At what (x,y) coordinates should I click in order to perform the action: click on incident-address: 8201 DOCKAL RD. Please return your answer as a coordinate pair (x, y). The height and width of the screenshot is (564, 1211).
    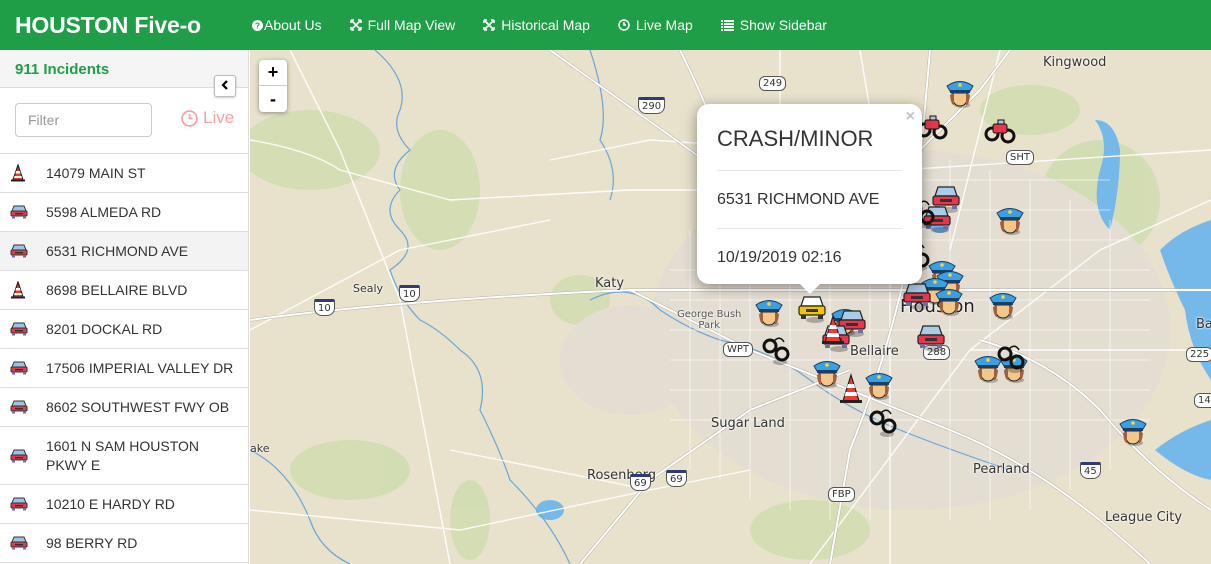
    Looking at the image, I should click on (104, 328).